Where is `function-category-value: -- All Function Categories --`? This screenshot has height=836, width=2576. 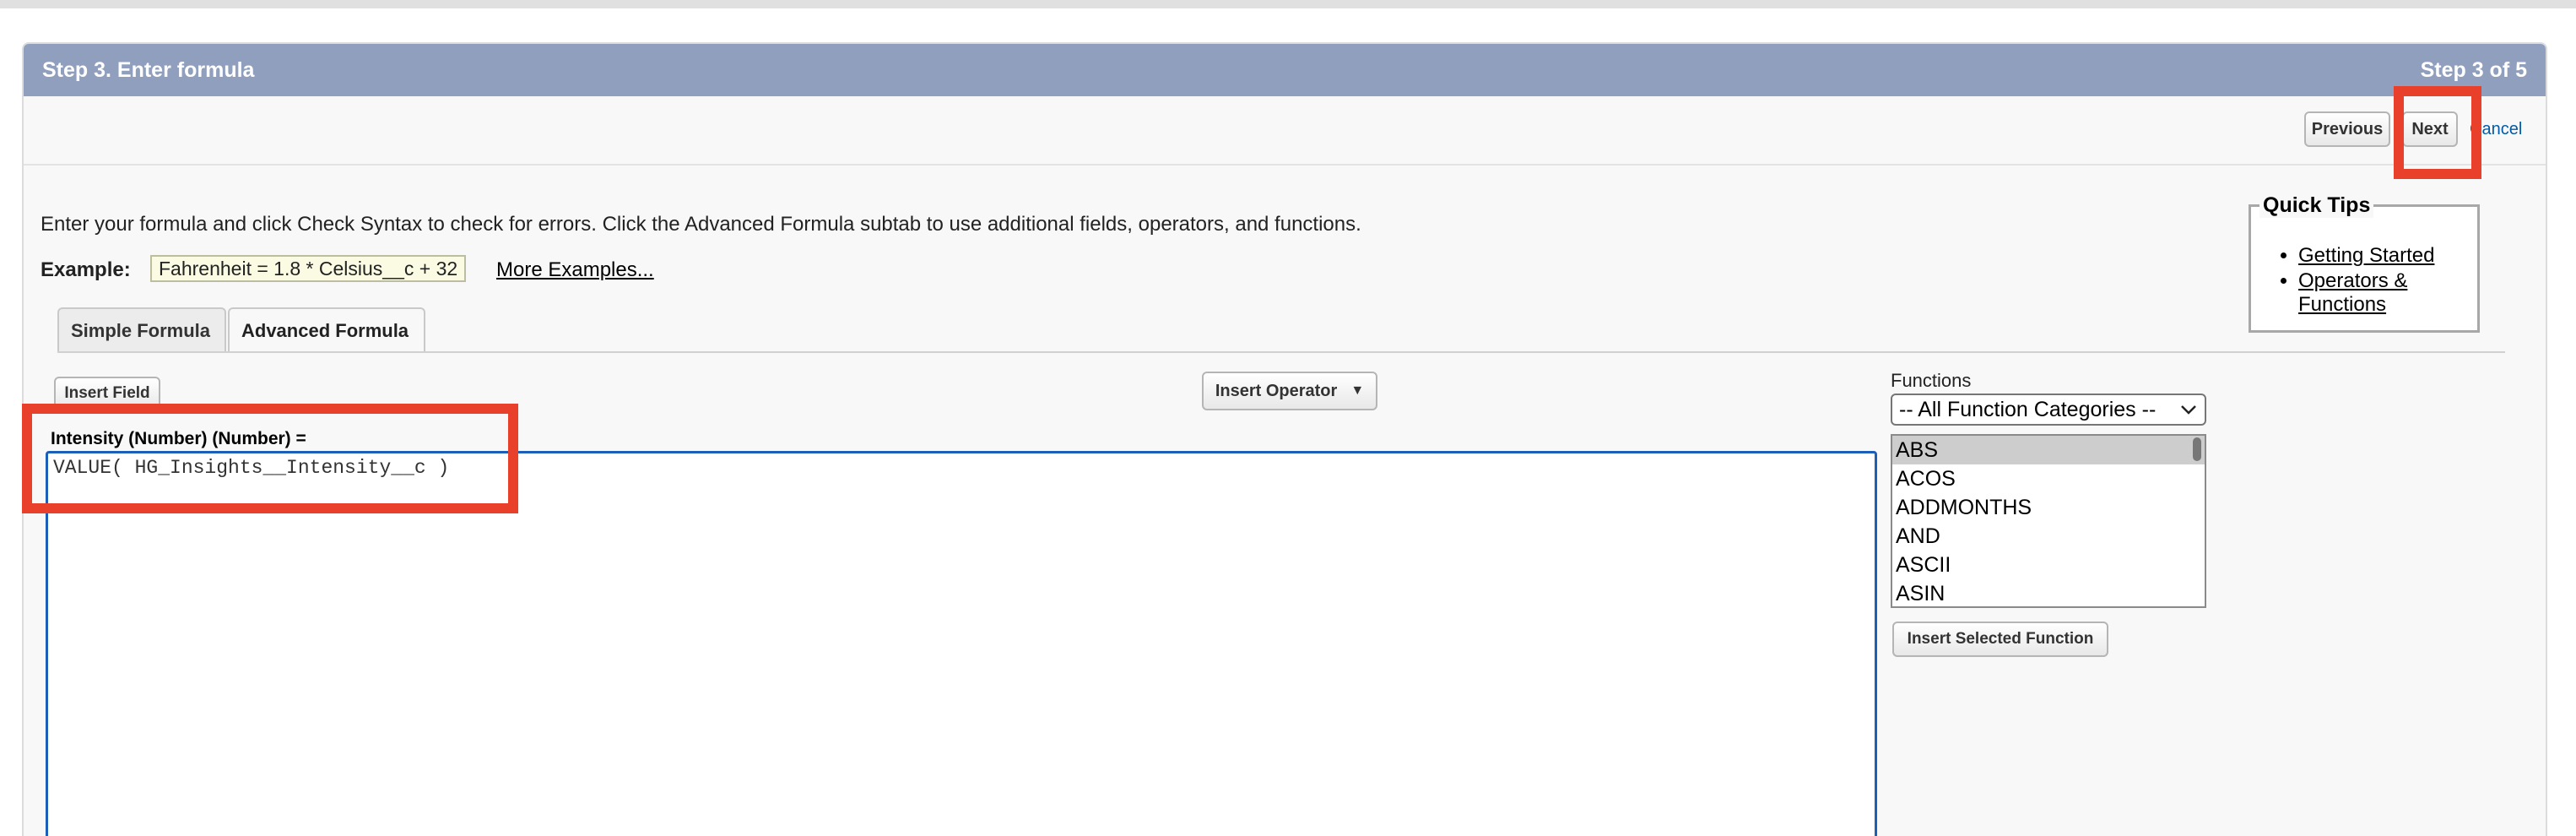 function-category-value: -- All Function Categories -- is located at coordinates (2028, 409).